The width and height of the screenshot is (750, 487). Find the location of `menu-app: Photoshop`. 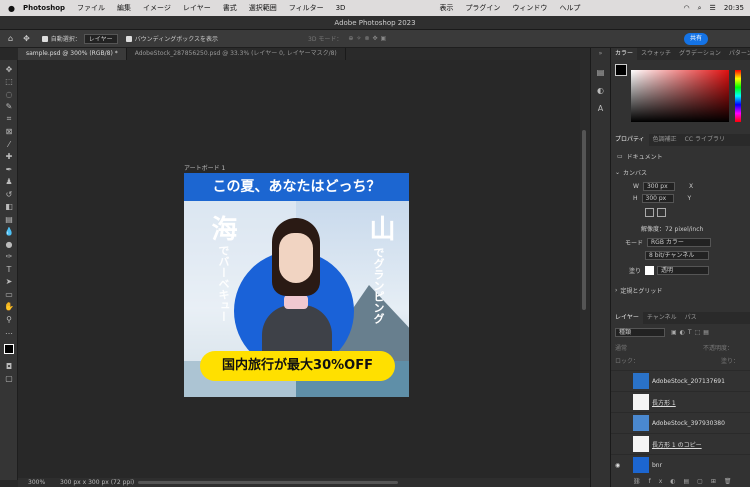

menu-app: Photoshop is located at coordinates (44, 8).